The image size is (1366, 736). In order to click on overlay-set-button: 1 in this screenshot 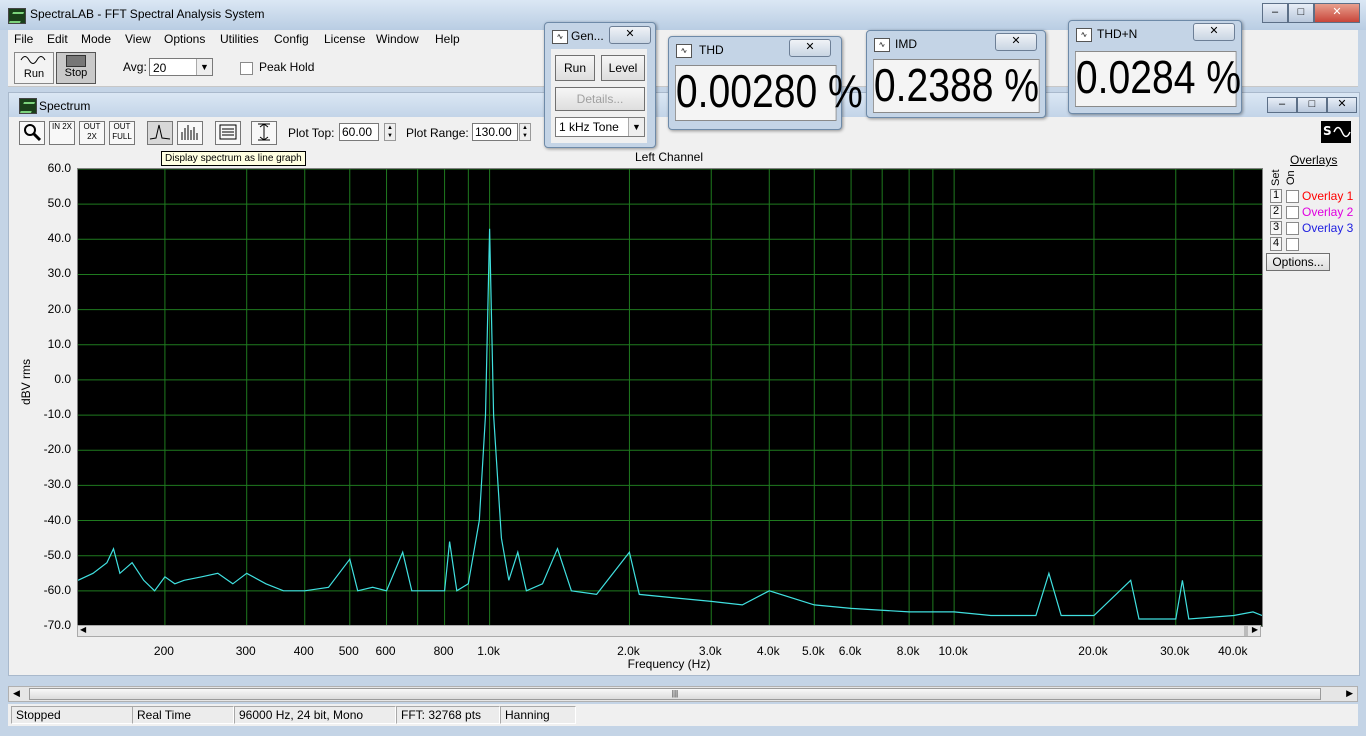, I will do `click(1276, 196)`.